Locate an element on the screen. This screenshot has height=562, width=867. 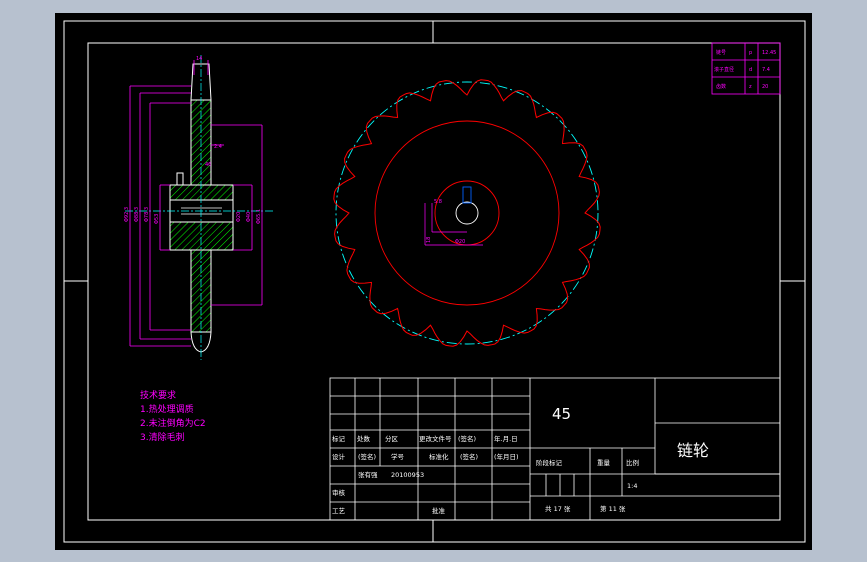
header-cell: 更改文件号 is located at coordinates (435, 438).